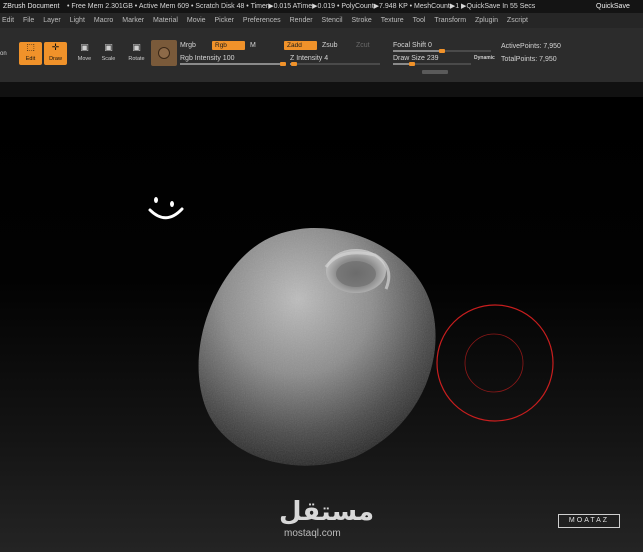 The width and height of the screenshot is (643, 552). I want to click on menu-light: Light, so click(77, 20).